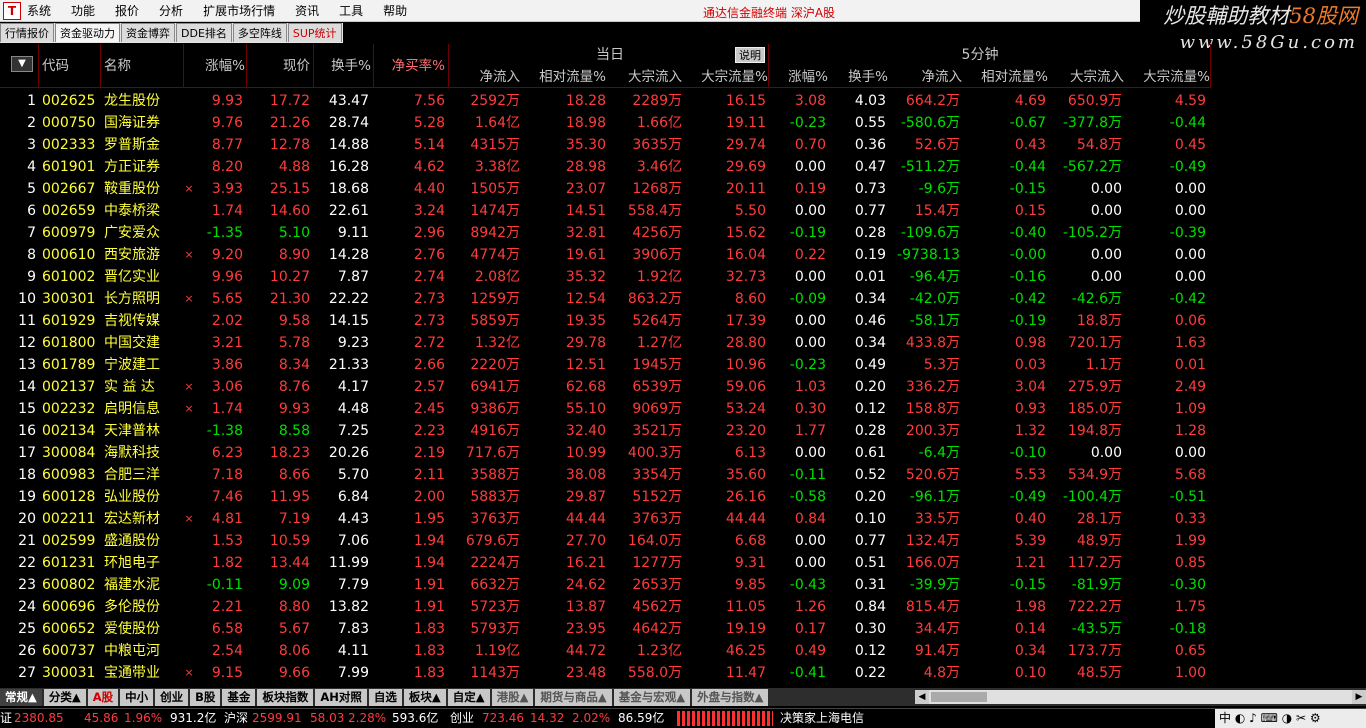 This screenshot has height=728, width=1366. Describe the element at coordinates (512, 697) in the screenshot. I see `bottom-tab-hk-stock: 港股▲` at that location.